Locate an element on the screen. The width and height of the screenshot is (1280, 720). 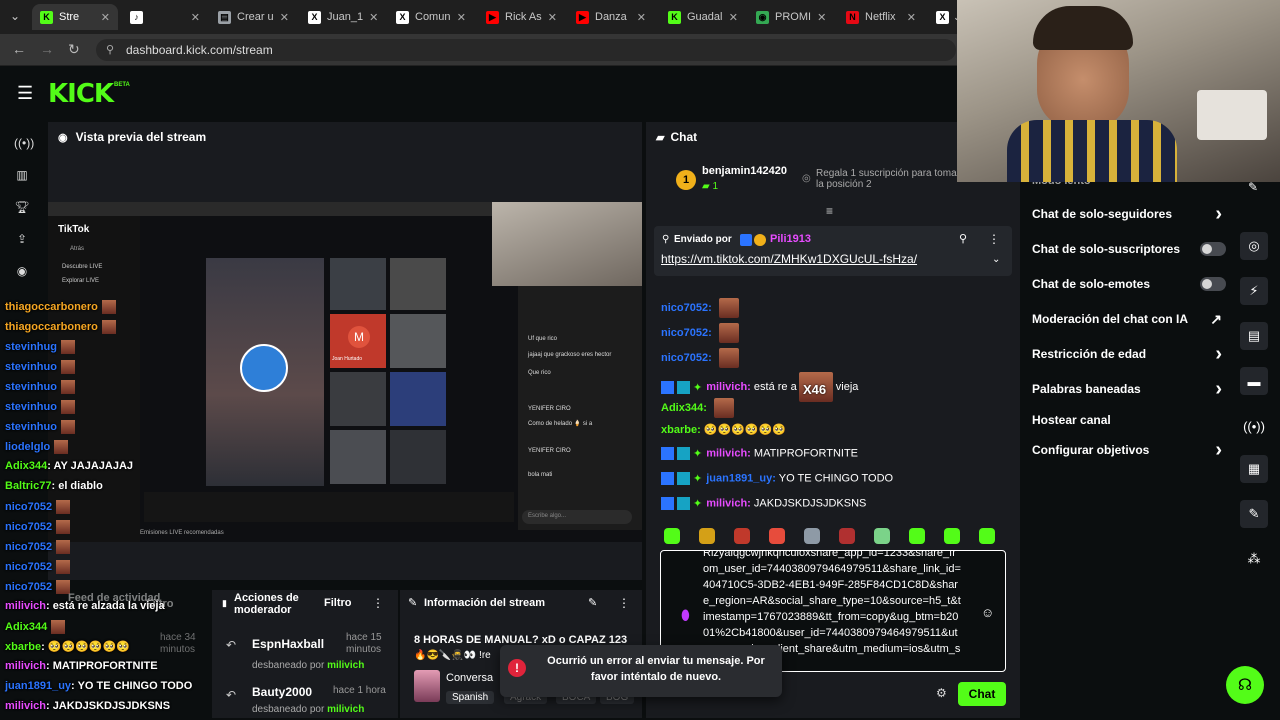
setting-row: Restricción de edad › is located at coordinates (1130, 354).